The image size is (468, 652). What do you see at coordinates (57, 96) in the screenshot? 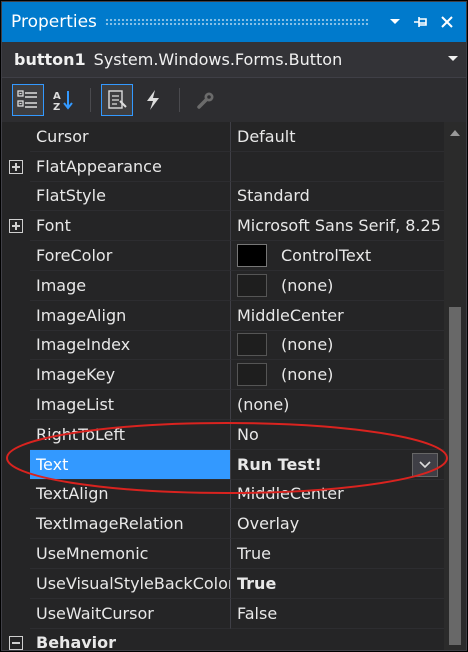
I see `svg-text: A` at bounding box center [57, 96].